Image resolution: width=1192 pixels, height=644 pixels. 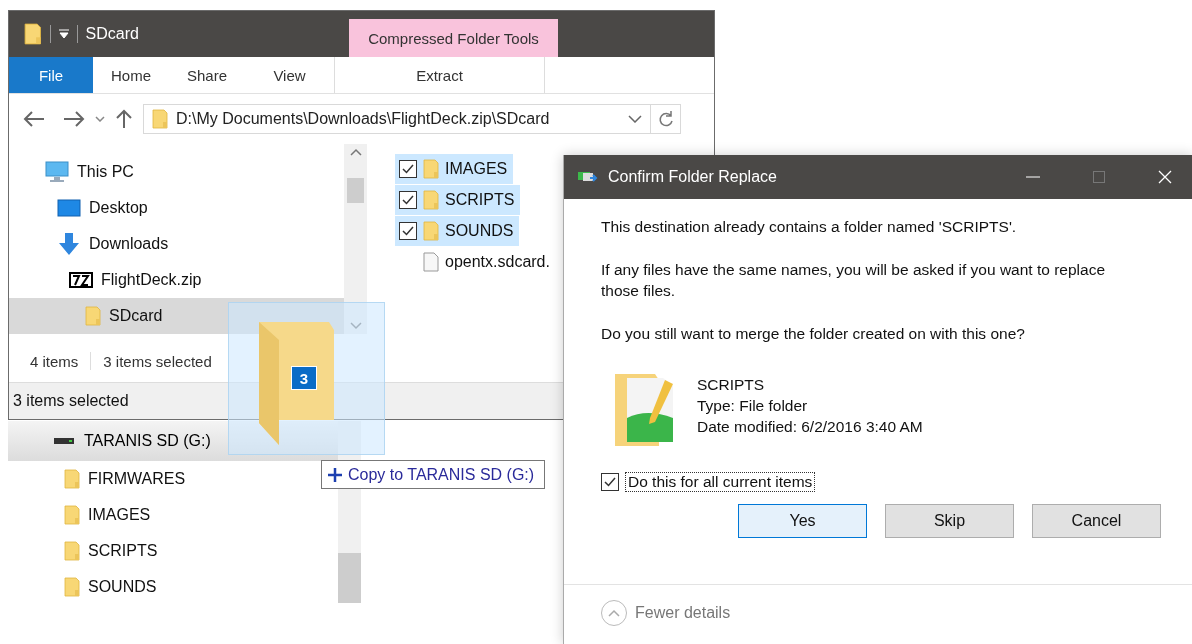 I want to click on item-date: Date modified: 6/2/2016 3:40 AM, so click(x=810, y=427).